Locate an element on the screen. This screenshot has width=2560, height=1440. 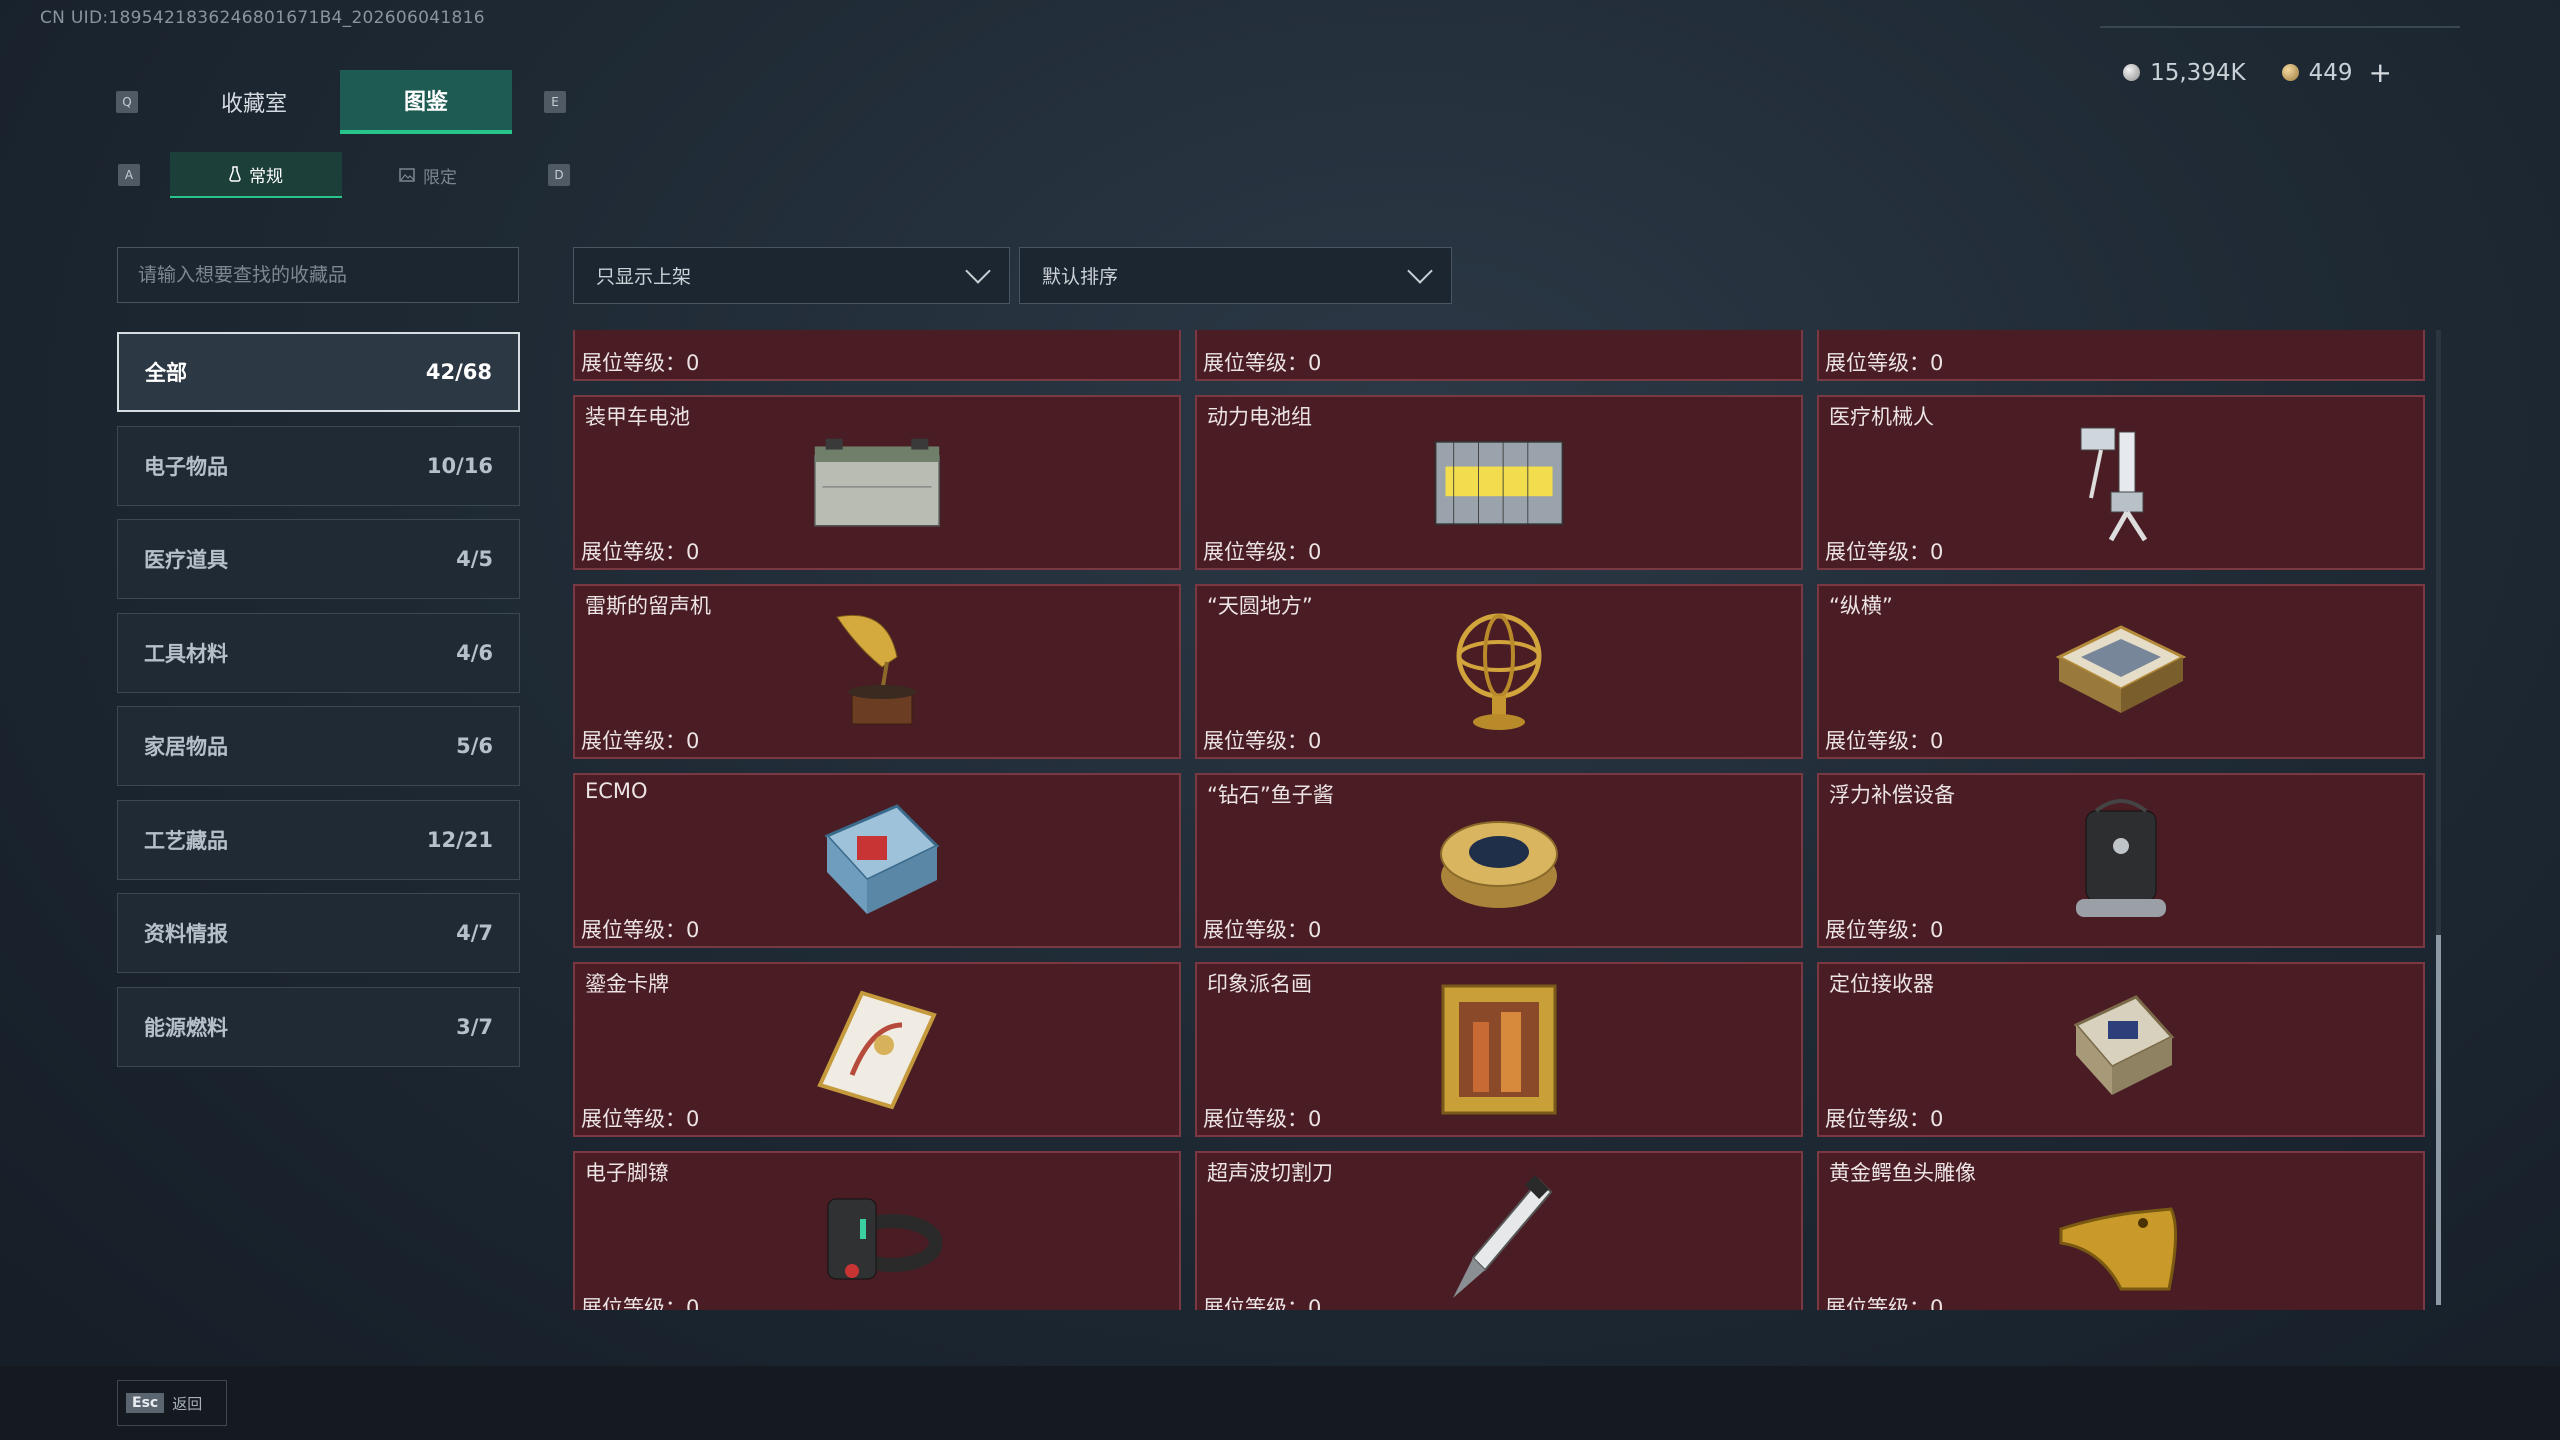
category-count: 3/7 is located at coordinates (474, 1026).